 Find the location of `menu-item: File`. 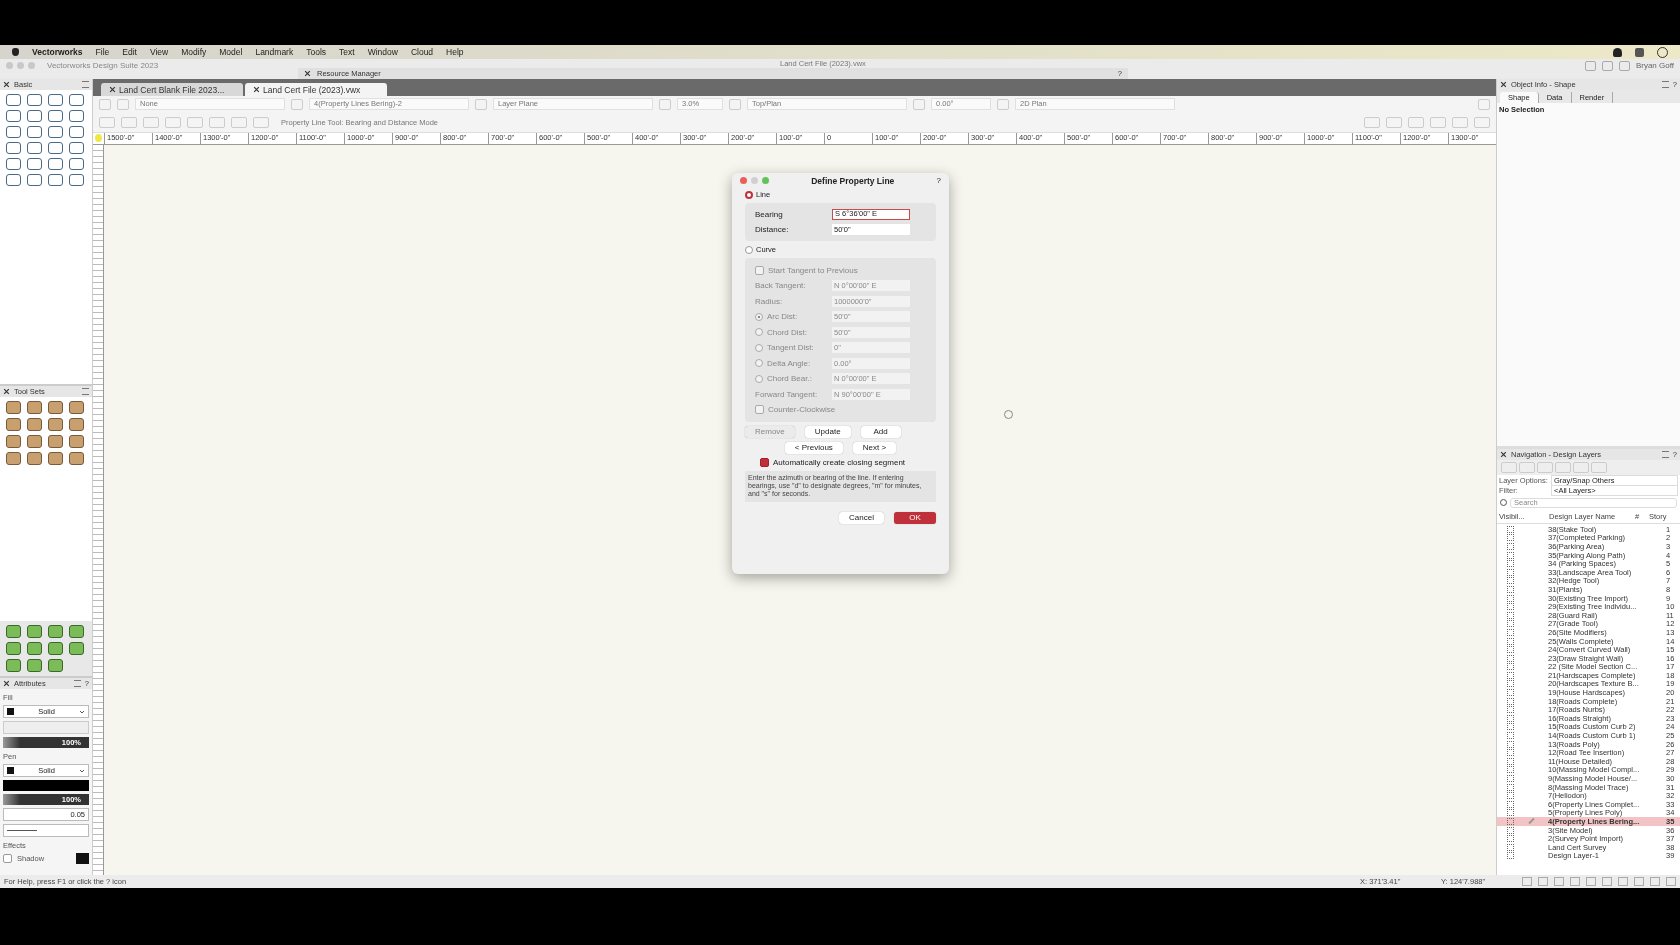

menu-item: File is located at coordinates (102, 52).